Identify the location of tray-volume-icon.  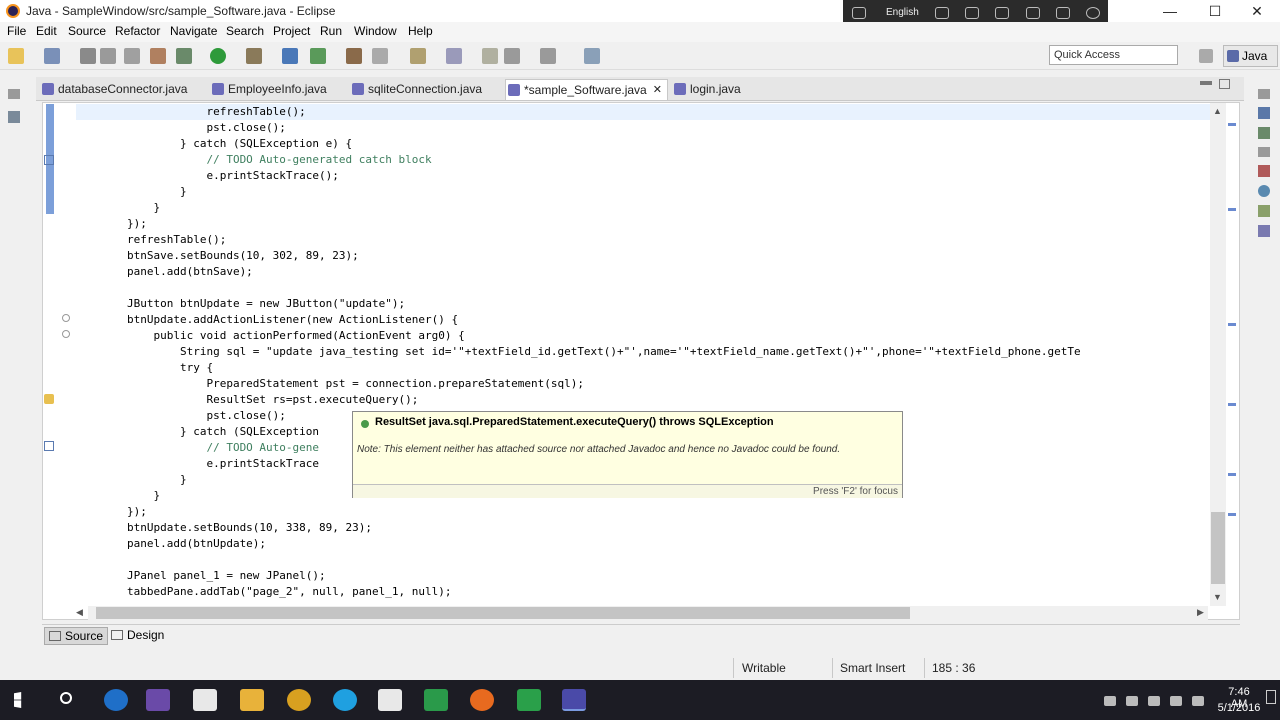
(1198, 701).